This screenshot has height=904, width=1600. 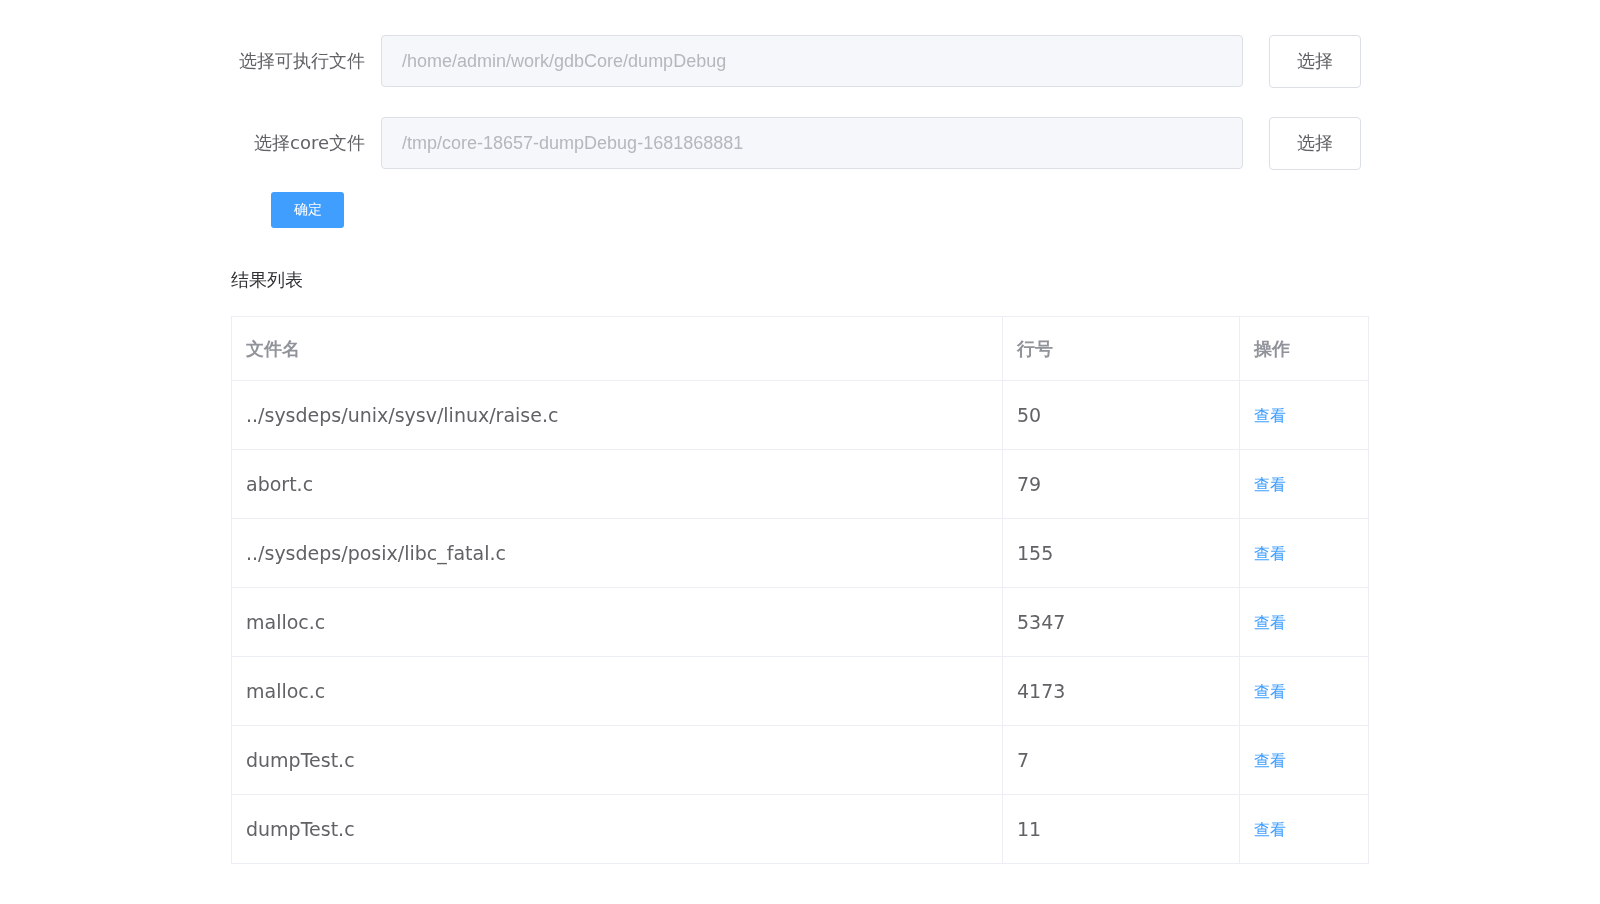 I want to click on table-cell: 5347, so click(x=1121, y=622).